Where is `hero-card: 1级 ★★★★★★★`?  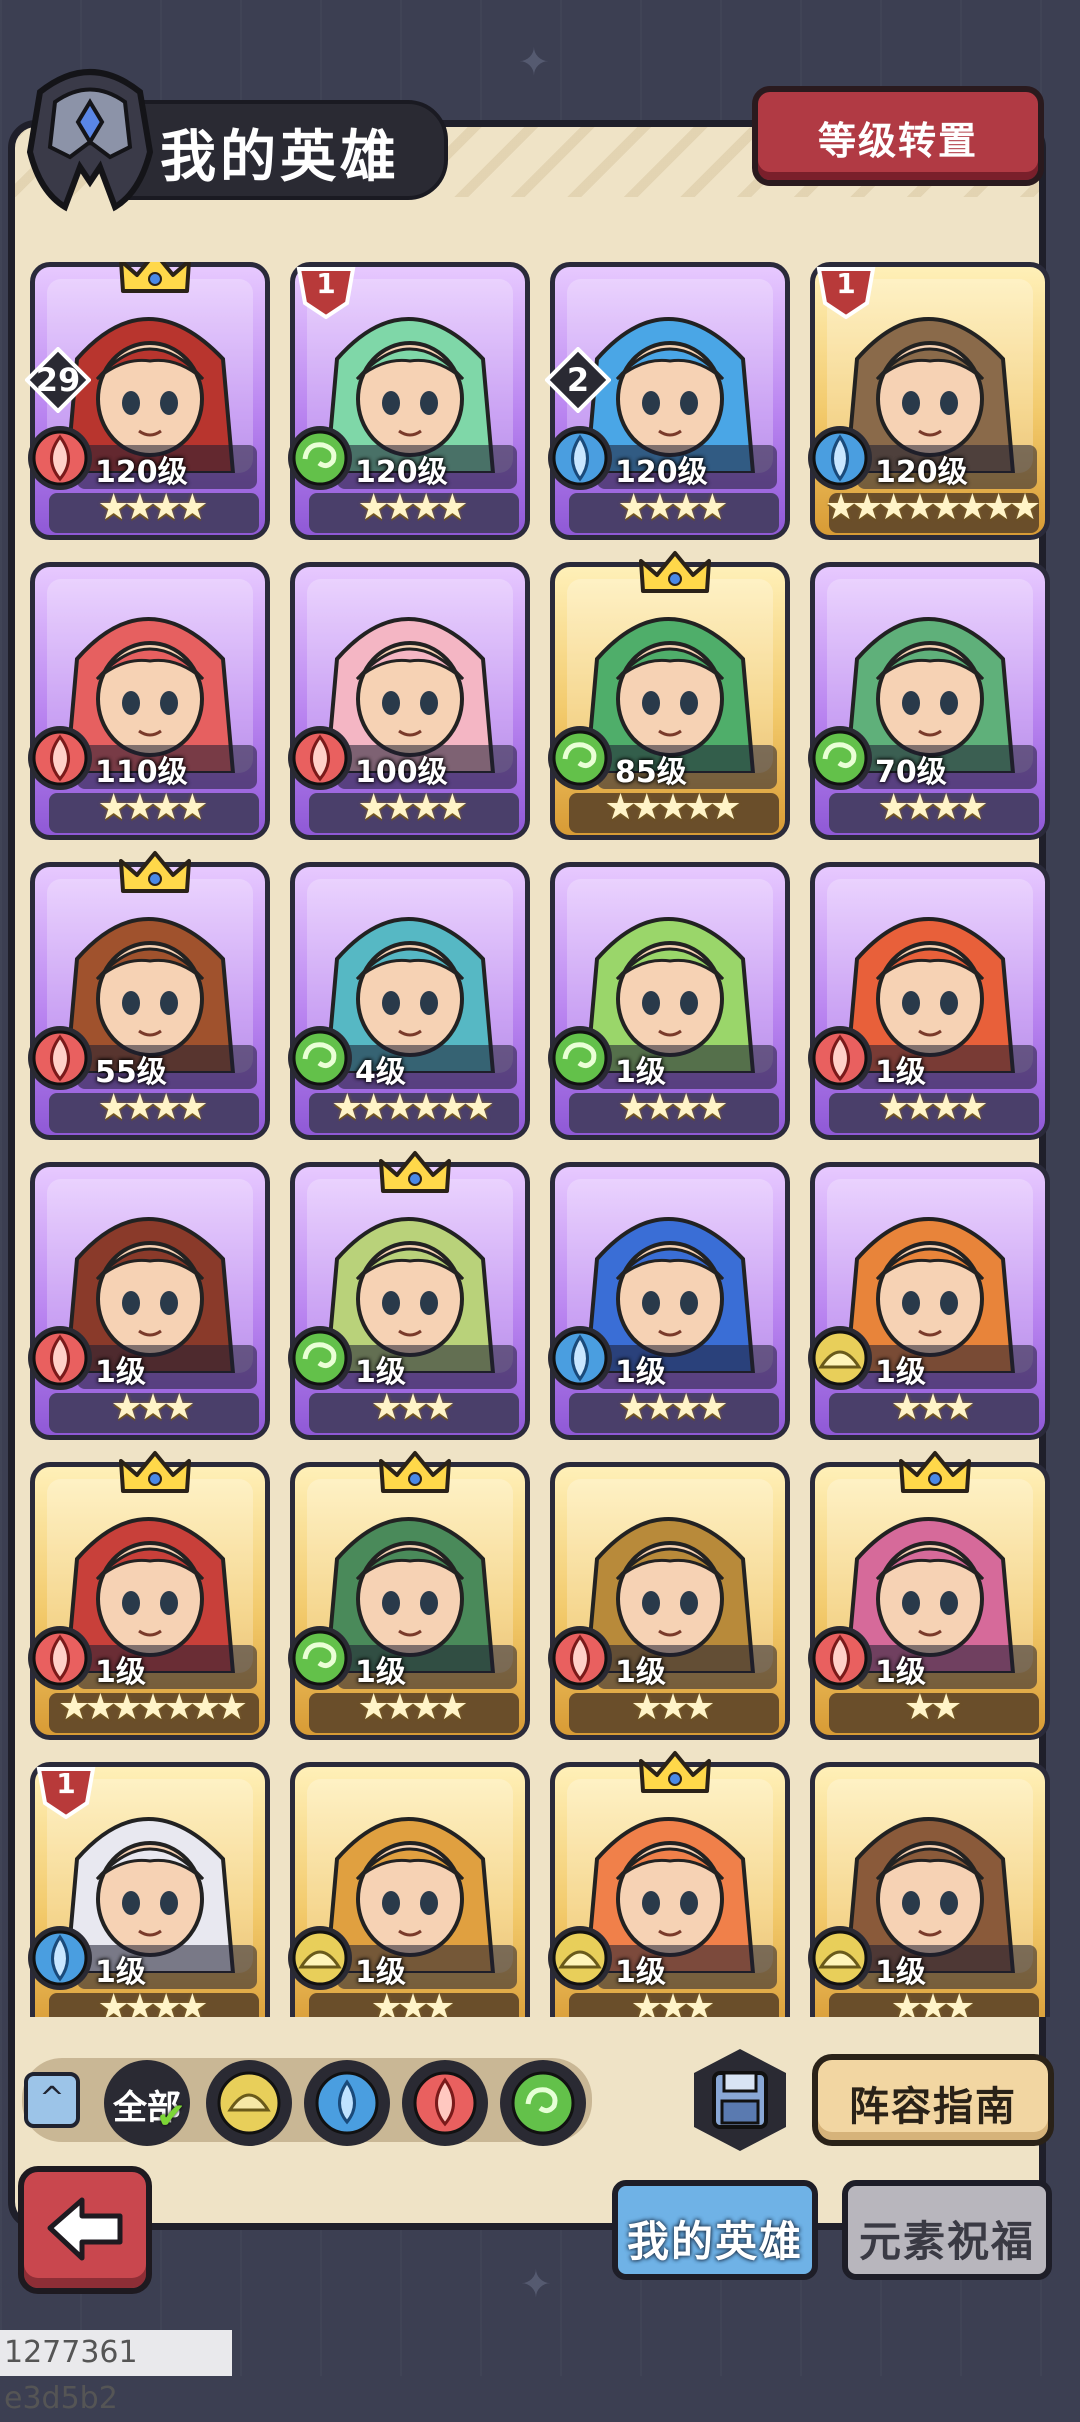 hero-card: 1级 ★★★★★★★ is located at coordinates (149, 1595).